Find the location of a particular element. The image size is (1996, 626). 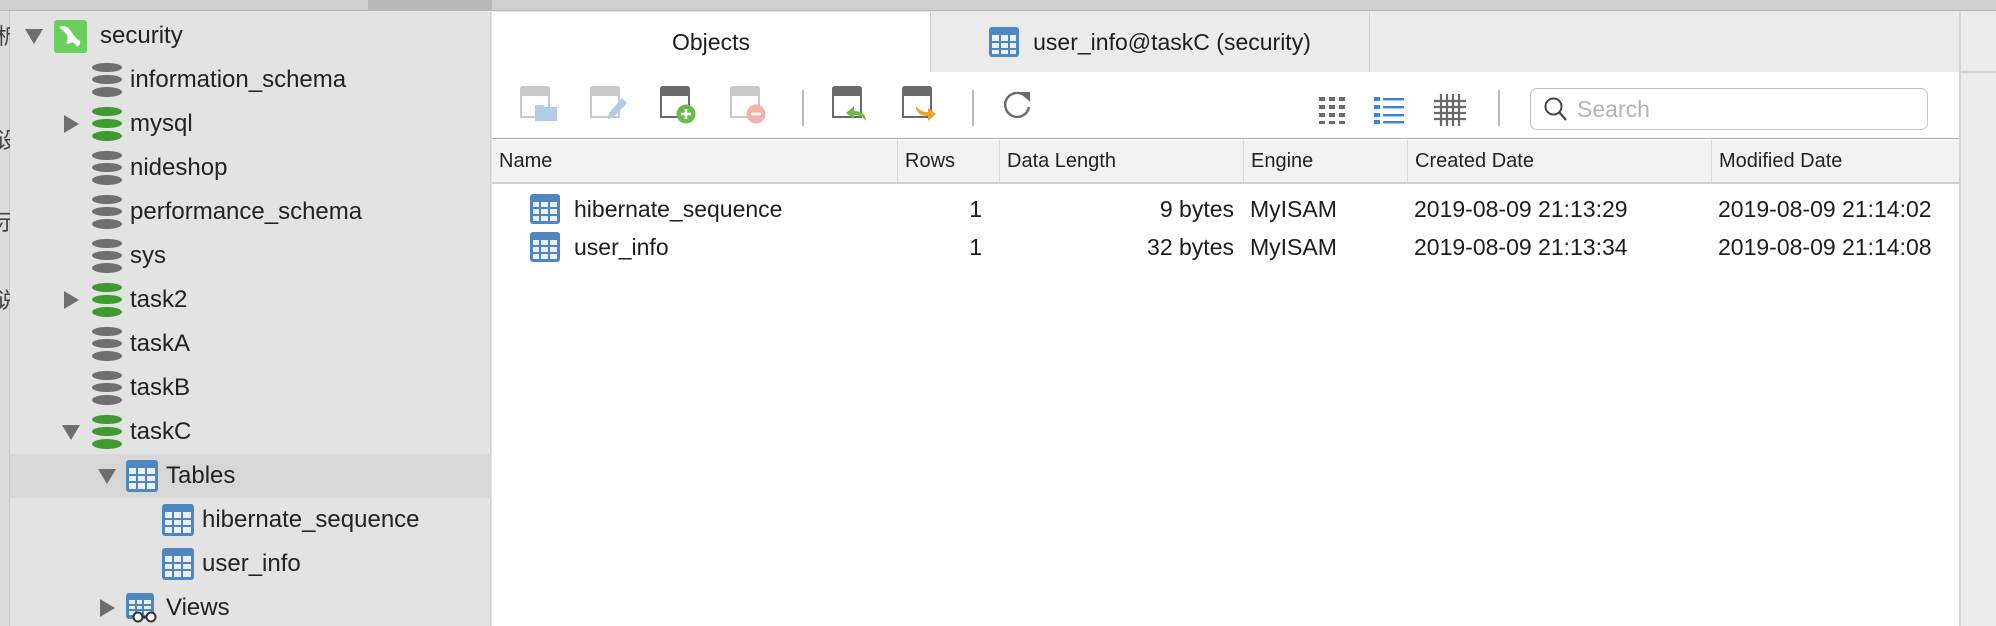

column-header-modified-date: Modified Date is located at coordinates (1835, 161).